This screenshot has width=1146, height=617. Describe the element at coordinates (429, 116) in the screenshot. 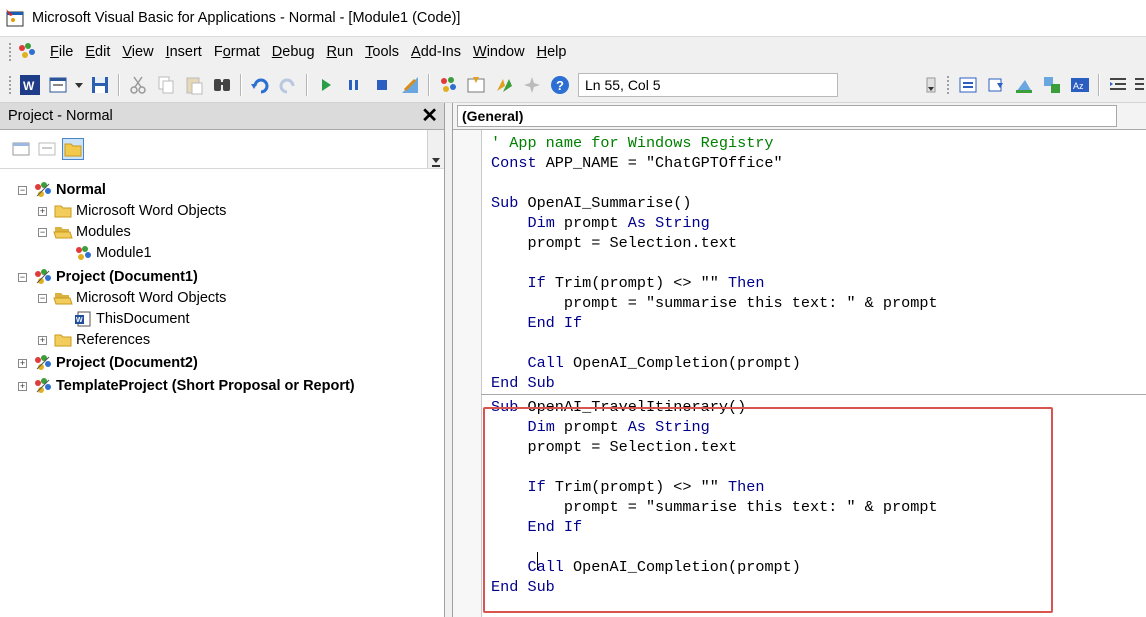

I see `close-icon: ✕` at that location.